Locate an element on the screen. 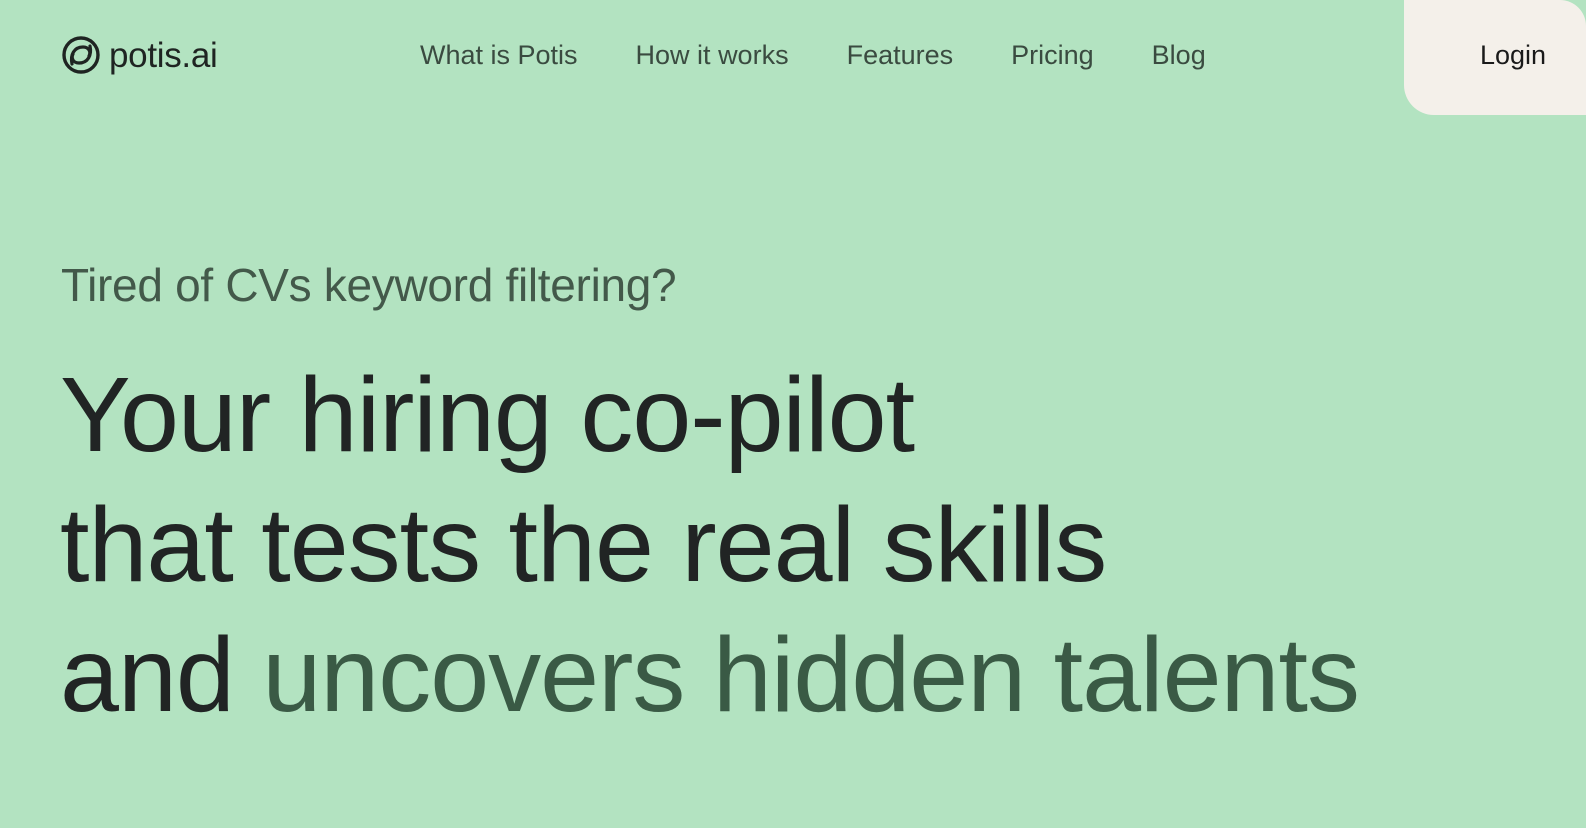 This screenshot has height=828, width=1586. headline-line-2: that tests the real skills is located at coordinates (583, 545).